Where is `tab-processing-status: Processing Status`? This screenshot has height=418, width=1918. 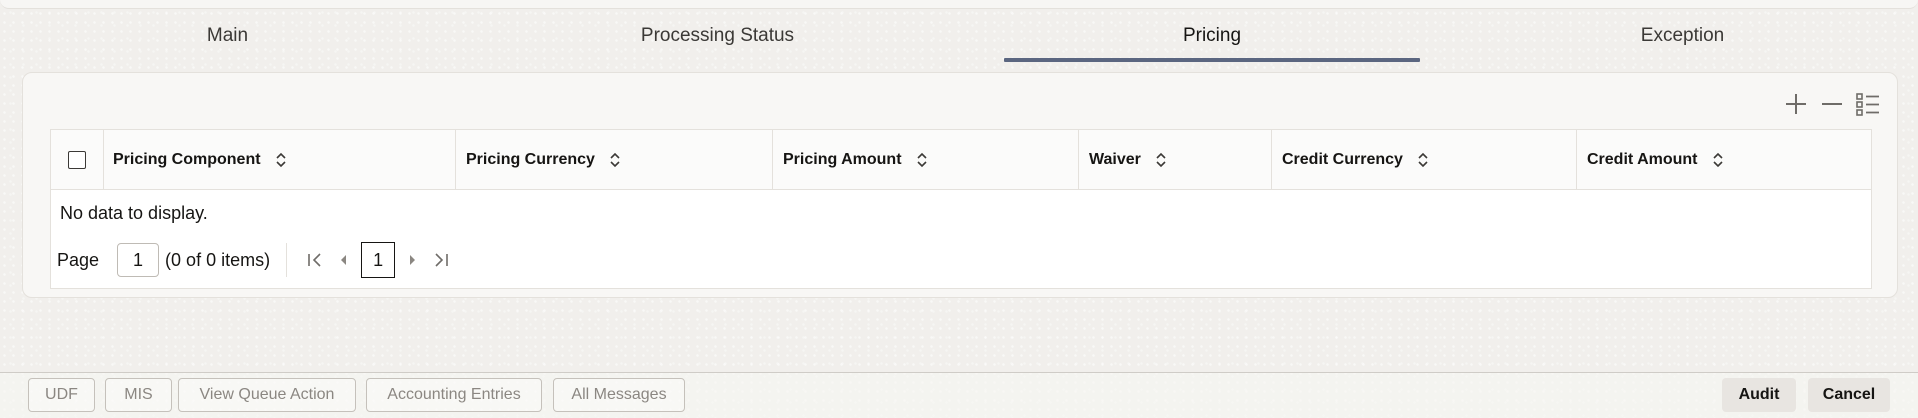 tab-processing-status: Processing Status is located at coordinates (717, 36).